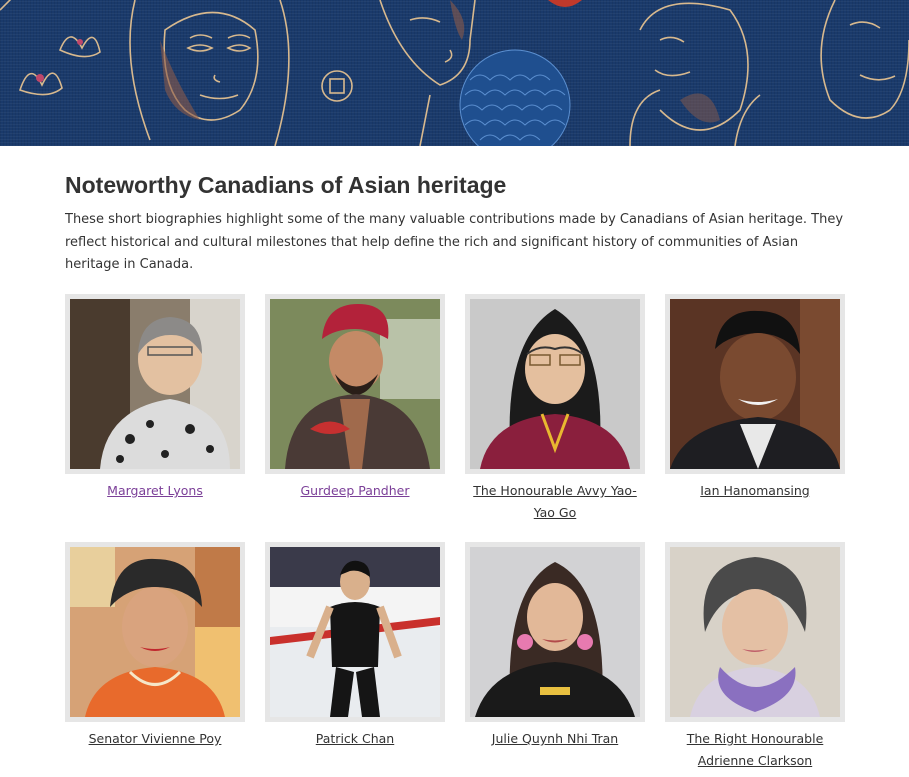 This screenshot has height=777, width=909. What do you see at coordinates (155, 491) in the screenshot?
I see `person-link-margaret-lyons: Margaret Lyons` at bounding box center [155, 491].